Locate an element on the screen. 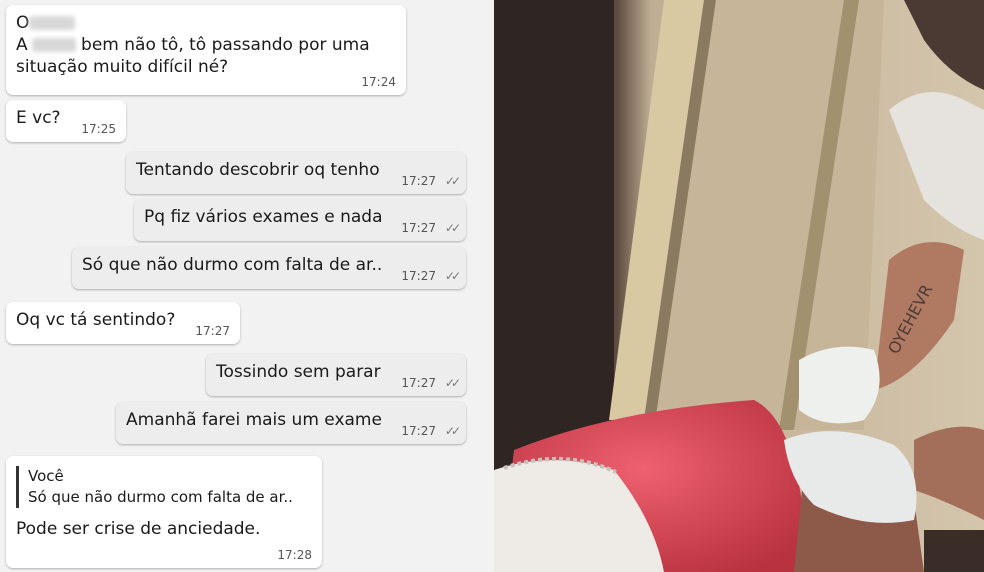 The height and width of the screenshot is (572, 984). quoted-author: Você is located at coordinates (46, 476).